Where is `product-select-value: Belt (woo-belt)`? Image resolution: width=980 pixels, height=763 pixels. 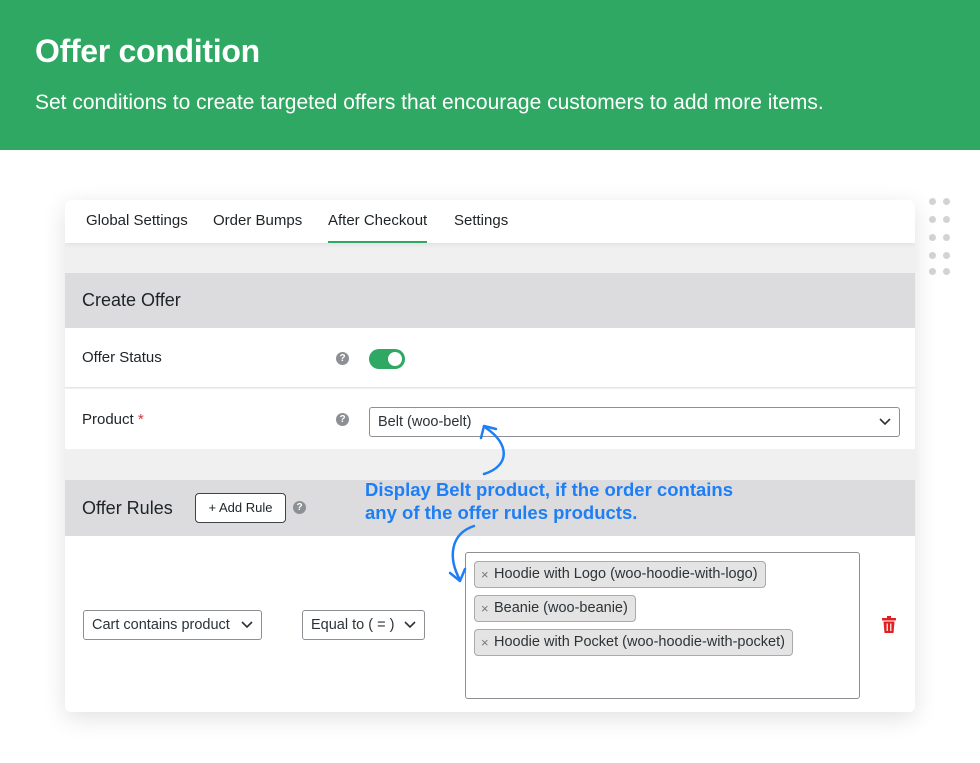 product-select-value: Belt (woo-belt) is located at coordinates (425, 422).